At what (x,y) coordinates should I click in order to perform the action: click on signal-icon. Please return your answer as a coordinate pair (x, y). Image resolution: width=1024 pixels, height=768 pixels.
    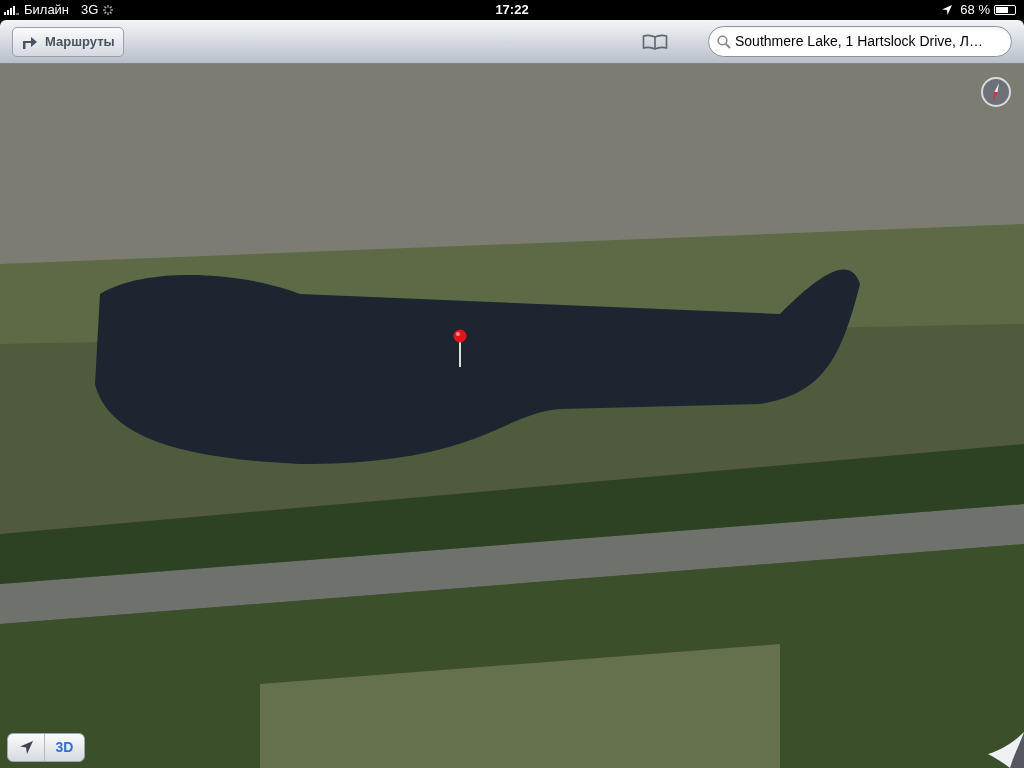
    Looking at the image, I should click on (12, 10).